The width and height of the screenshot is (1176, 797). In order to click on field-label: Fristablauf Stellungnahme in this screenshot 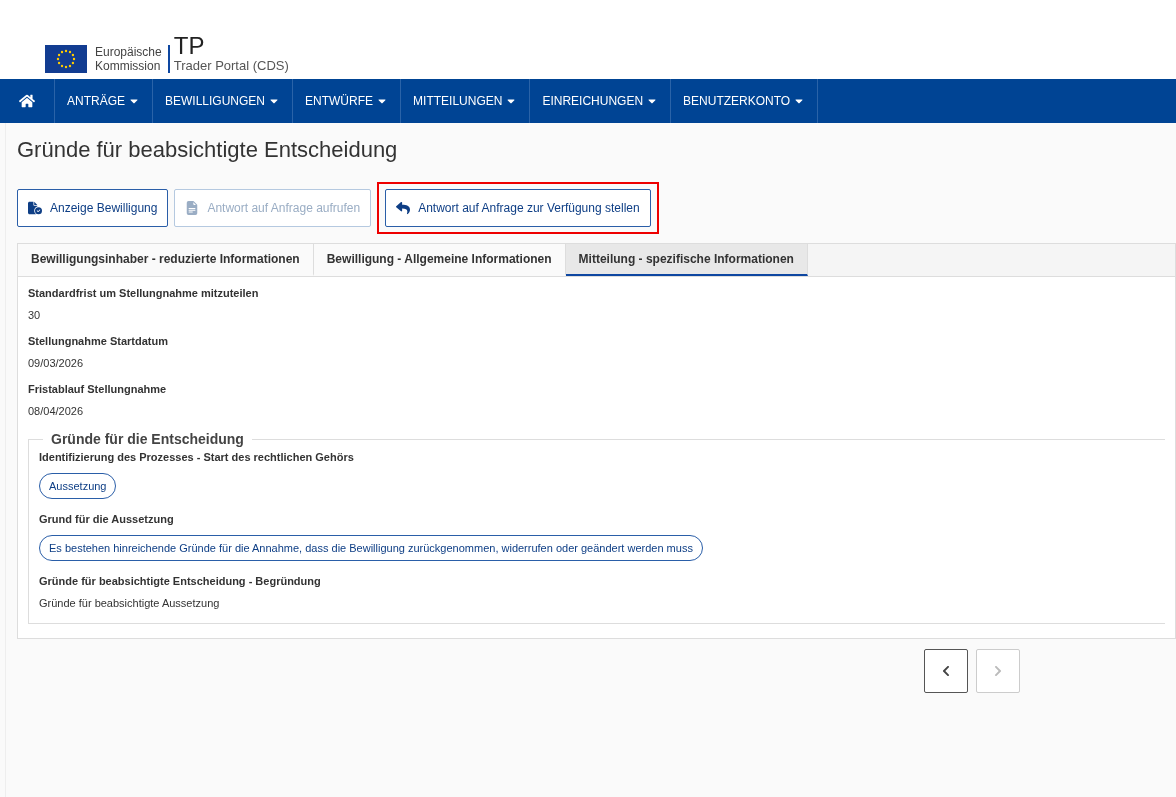, I will do `click(98, 389)`.